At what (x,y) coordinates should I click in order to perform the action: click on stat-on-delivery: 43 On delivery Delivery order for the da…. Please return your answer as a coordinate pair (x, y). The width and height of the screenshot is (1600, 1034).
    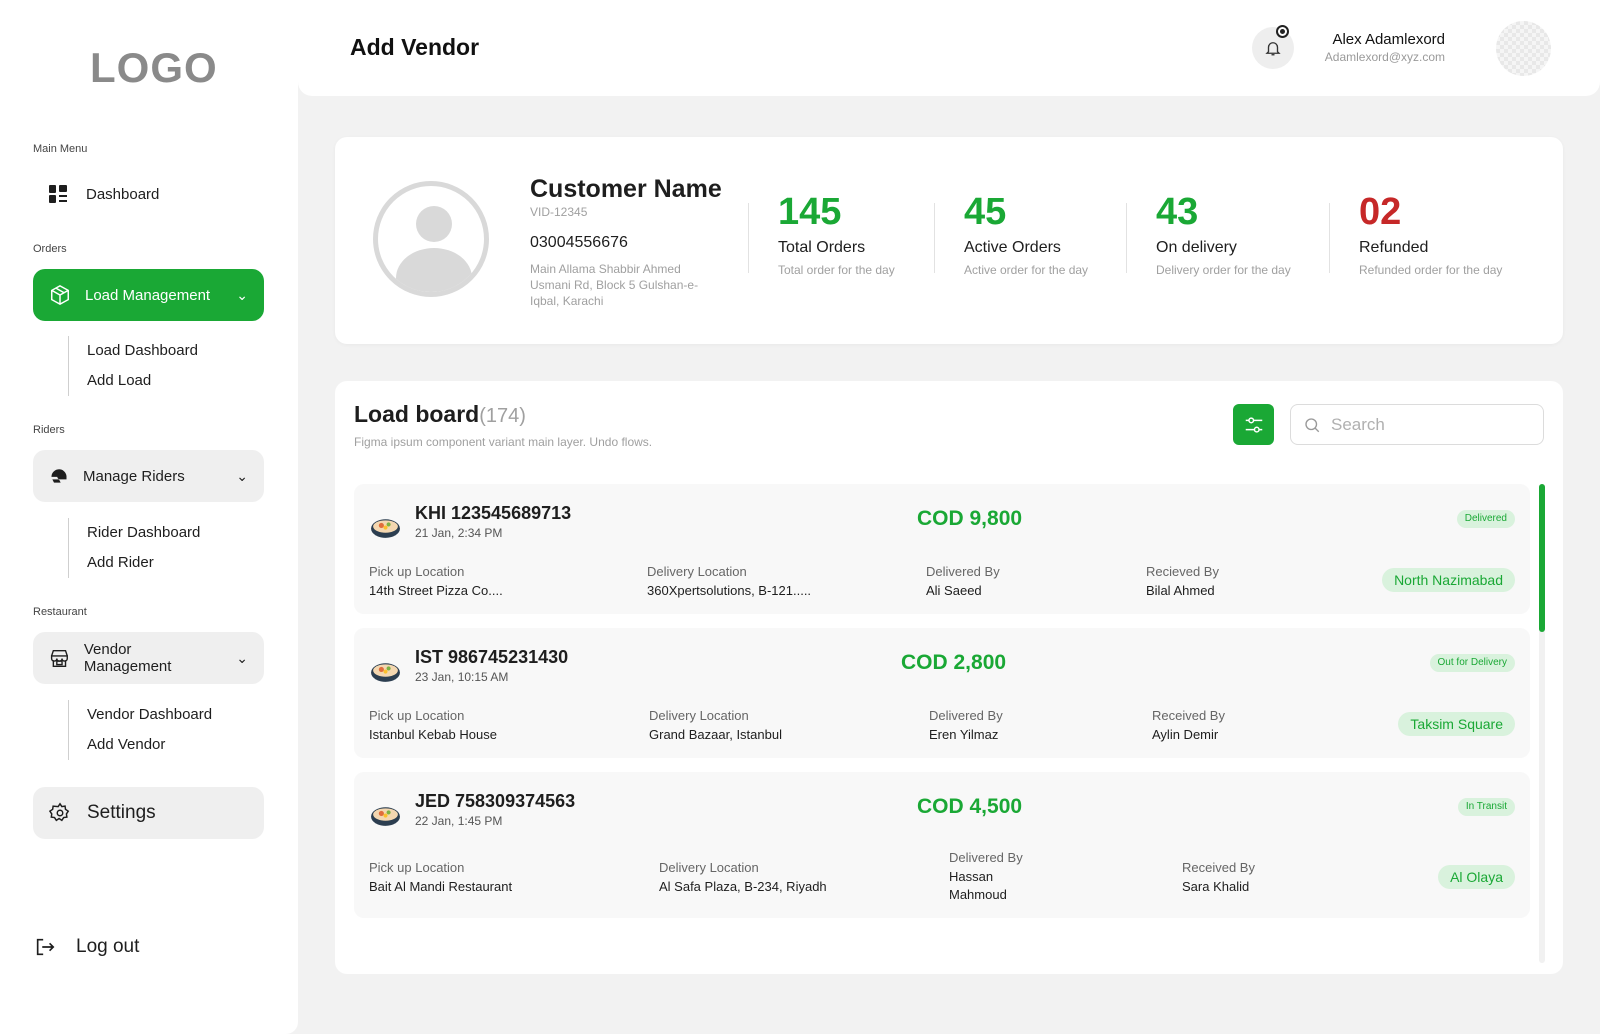
    Looking at the image, I should click on (1223, 233).